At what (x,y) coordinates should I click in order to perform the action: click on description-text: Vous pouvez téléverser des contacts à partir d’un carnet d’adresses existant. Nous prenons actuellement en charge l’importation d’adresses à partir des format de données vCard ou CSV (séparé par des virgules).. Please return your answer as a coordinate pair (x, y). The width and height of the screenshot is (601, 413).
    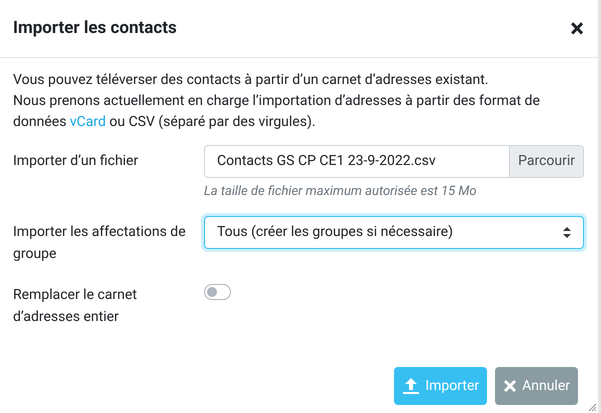
    Looking at the image, I should click on (277, 101).